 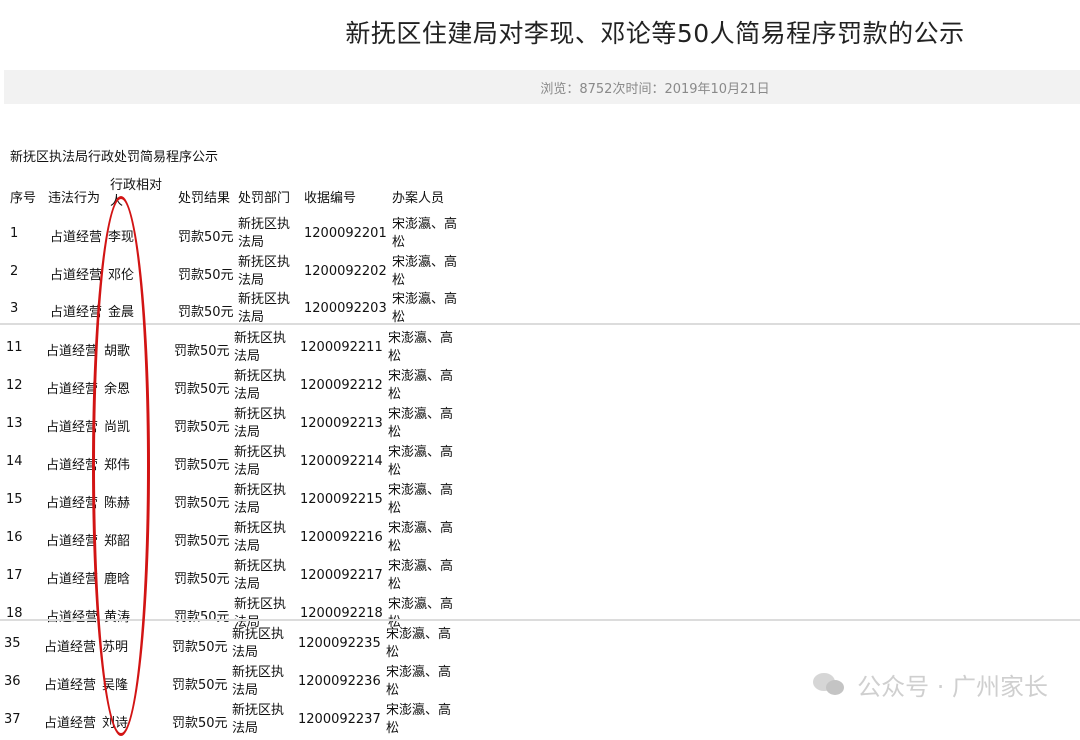 I want to click on header-seq: 序号, so click(x=23, y=198).